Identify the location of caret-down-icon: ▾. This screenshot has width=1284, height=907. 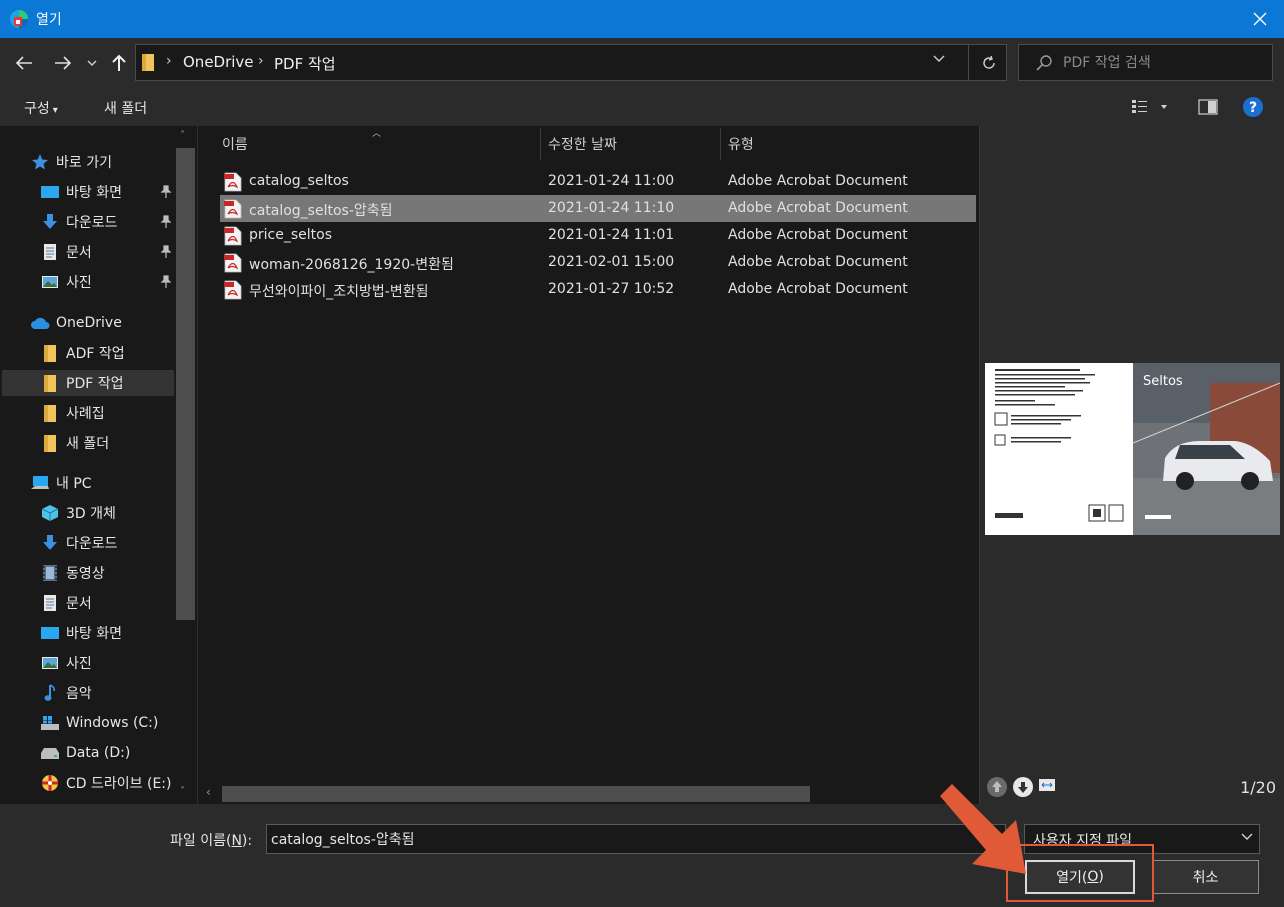
(55, 110).